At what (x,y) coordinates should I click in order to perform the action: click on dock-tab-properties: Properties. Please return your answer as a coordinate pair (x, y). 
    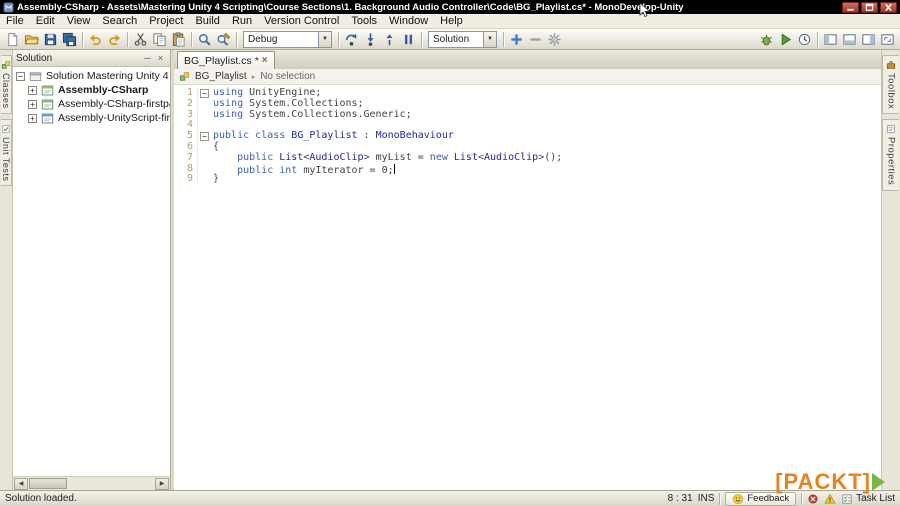
    Looking at the image, I should click on (890, 155).